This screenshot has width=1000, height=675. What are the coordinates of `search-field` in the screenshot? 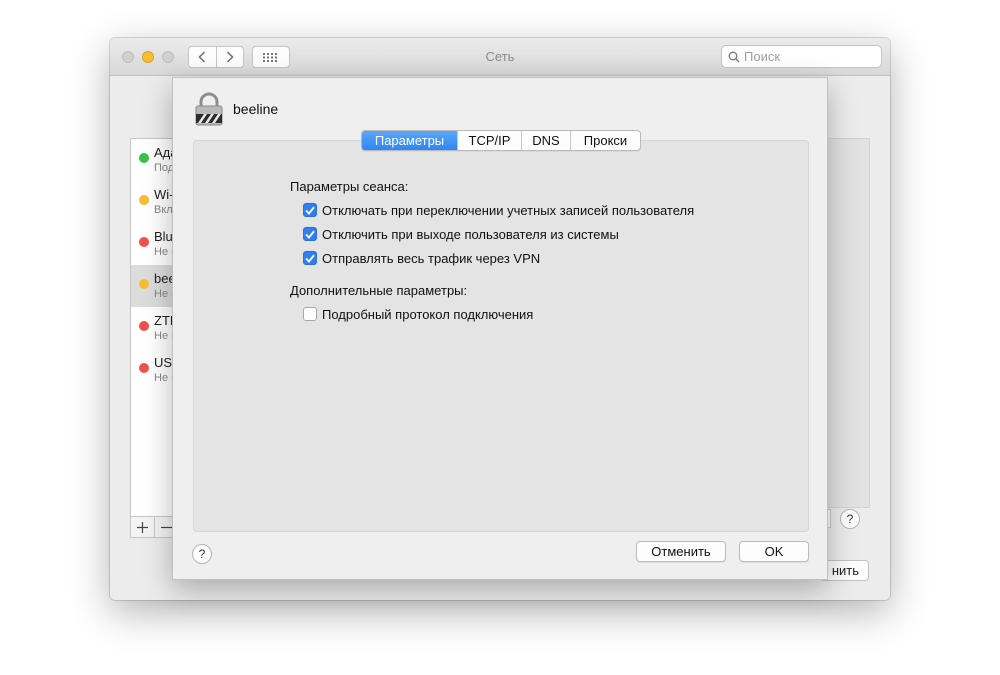 It's located at (801, 56).